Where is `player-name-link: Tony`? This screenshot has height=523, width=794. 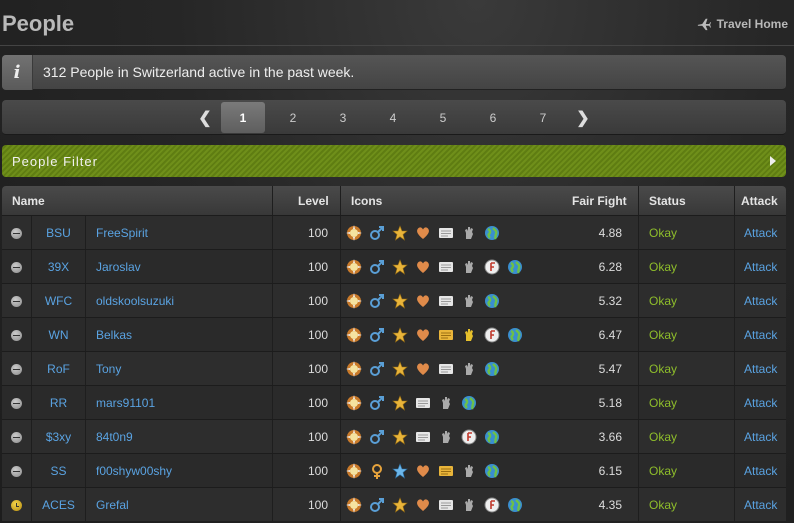
player-name-link: Tony is located at coordinates (108, 369).